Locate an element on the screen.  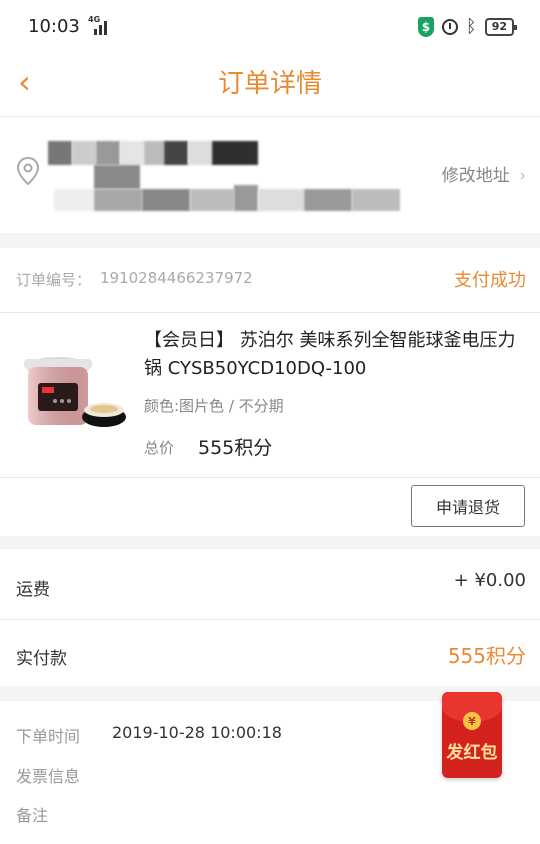
page-title: 订单详情 is located at coordinates (269, 84).